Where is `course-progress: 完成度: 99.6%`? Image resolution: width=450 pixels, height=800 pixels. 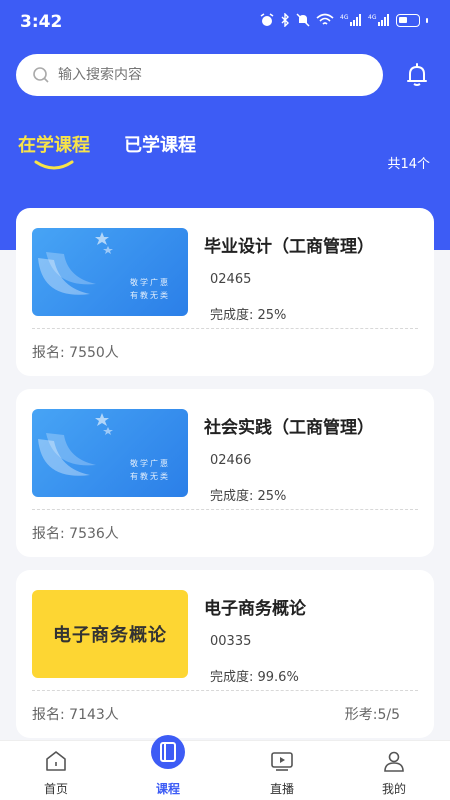
course-progress: 完成度: 99.6% is located at coordinates (254, 677).